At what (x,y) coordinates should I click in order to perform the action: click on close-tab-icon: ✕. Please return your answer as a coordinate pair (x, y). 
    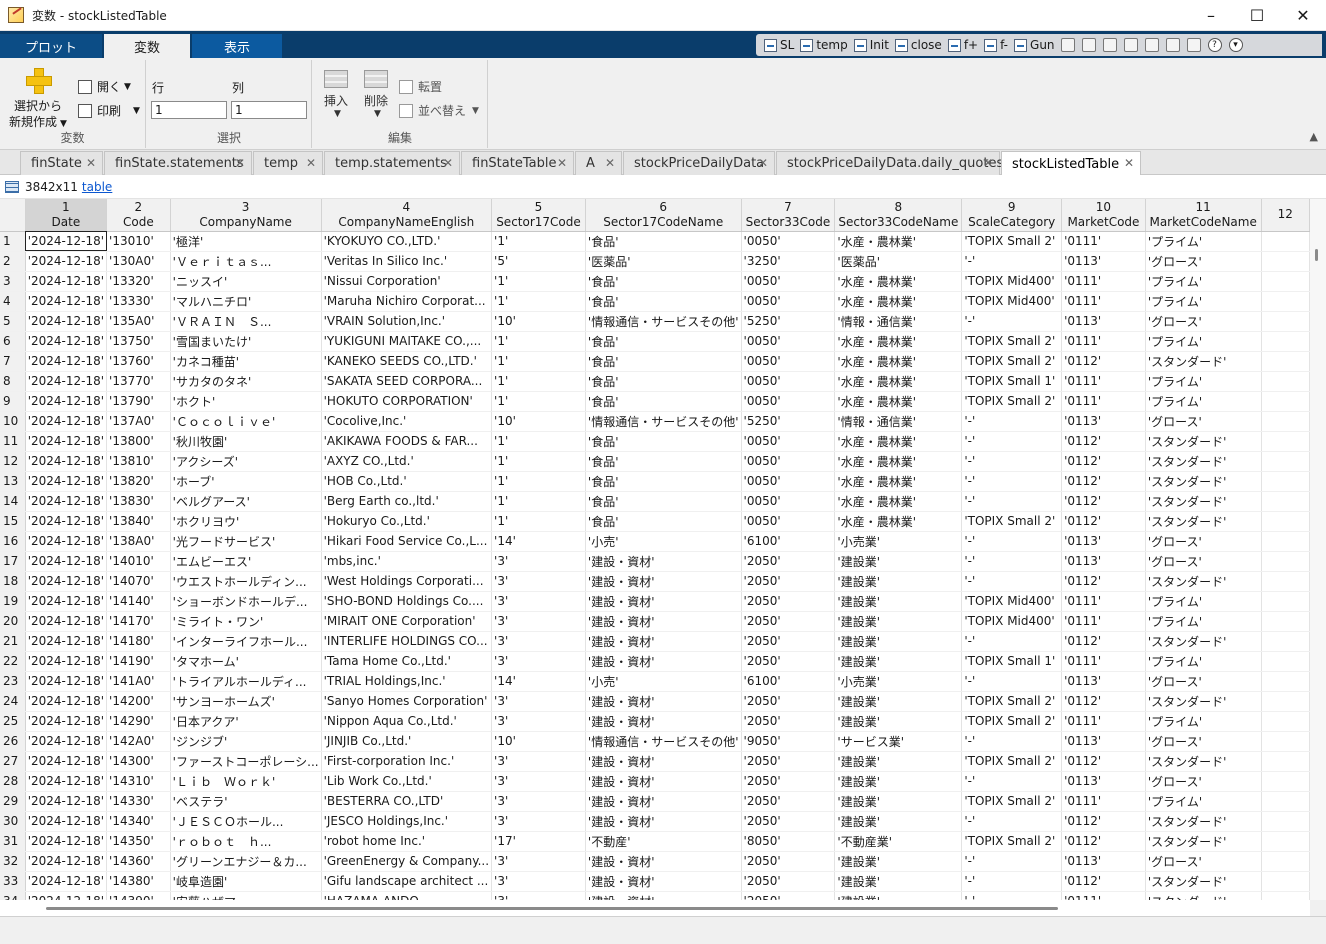
    Looking at the image, I should click on (448, 163).